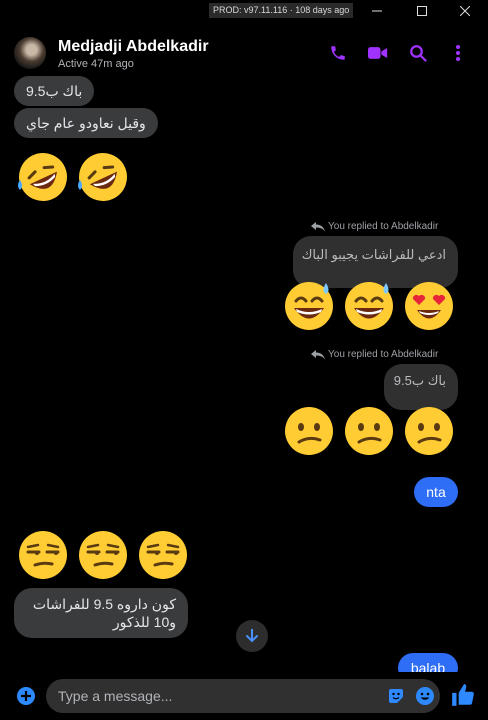 This screenshot has width=488, height=720. I want to click on message-line: و10 للذكور, so click(144, 622).